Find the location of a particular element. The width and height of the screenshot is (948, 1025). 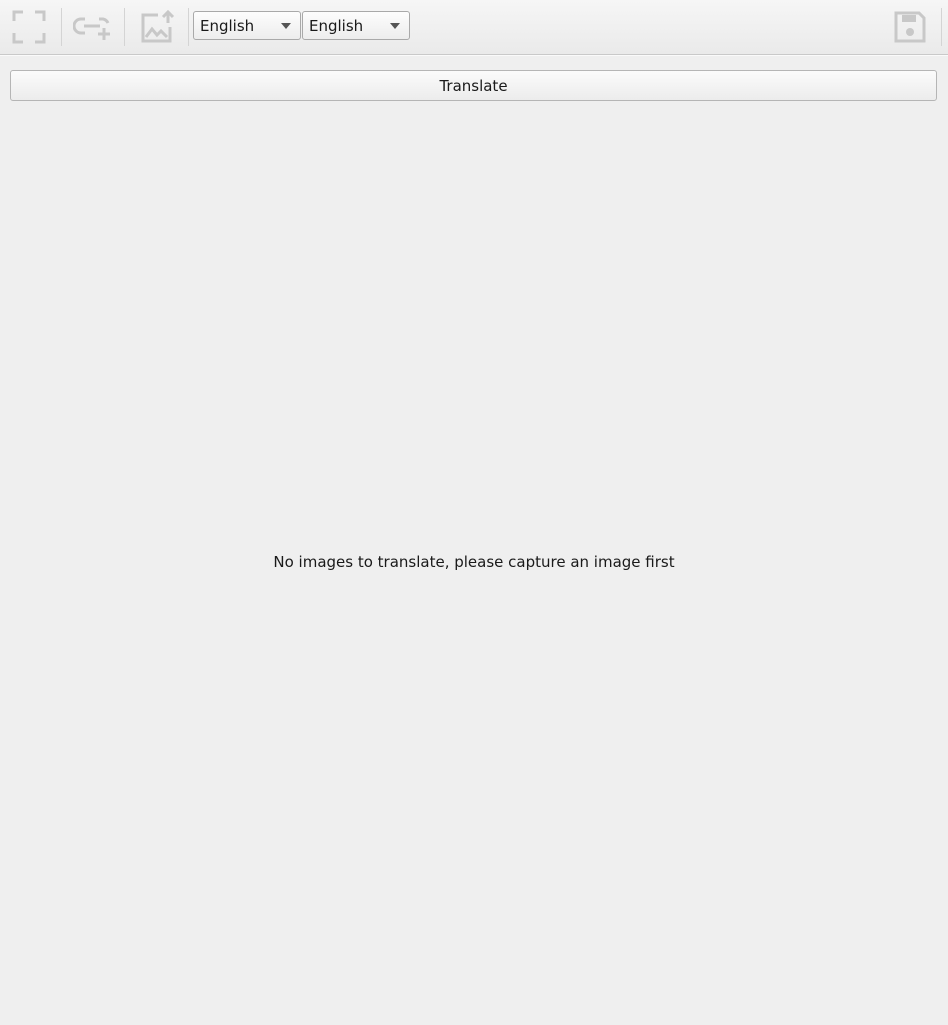

add-link-icon is located at coordinates (93, 27).